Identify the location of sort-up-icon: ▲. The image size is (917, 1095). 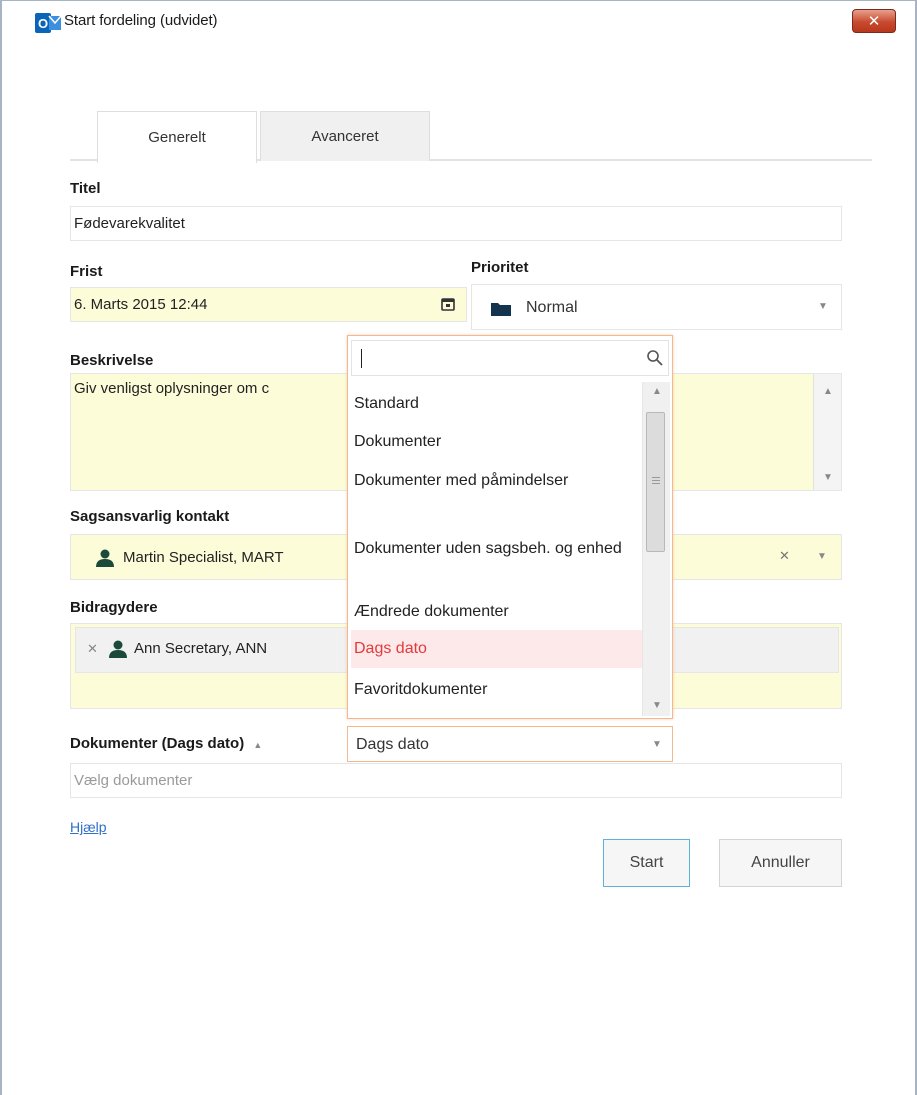
(257, 745).